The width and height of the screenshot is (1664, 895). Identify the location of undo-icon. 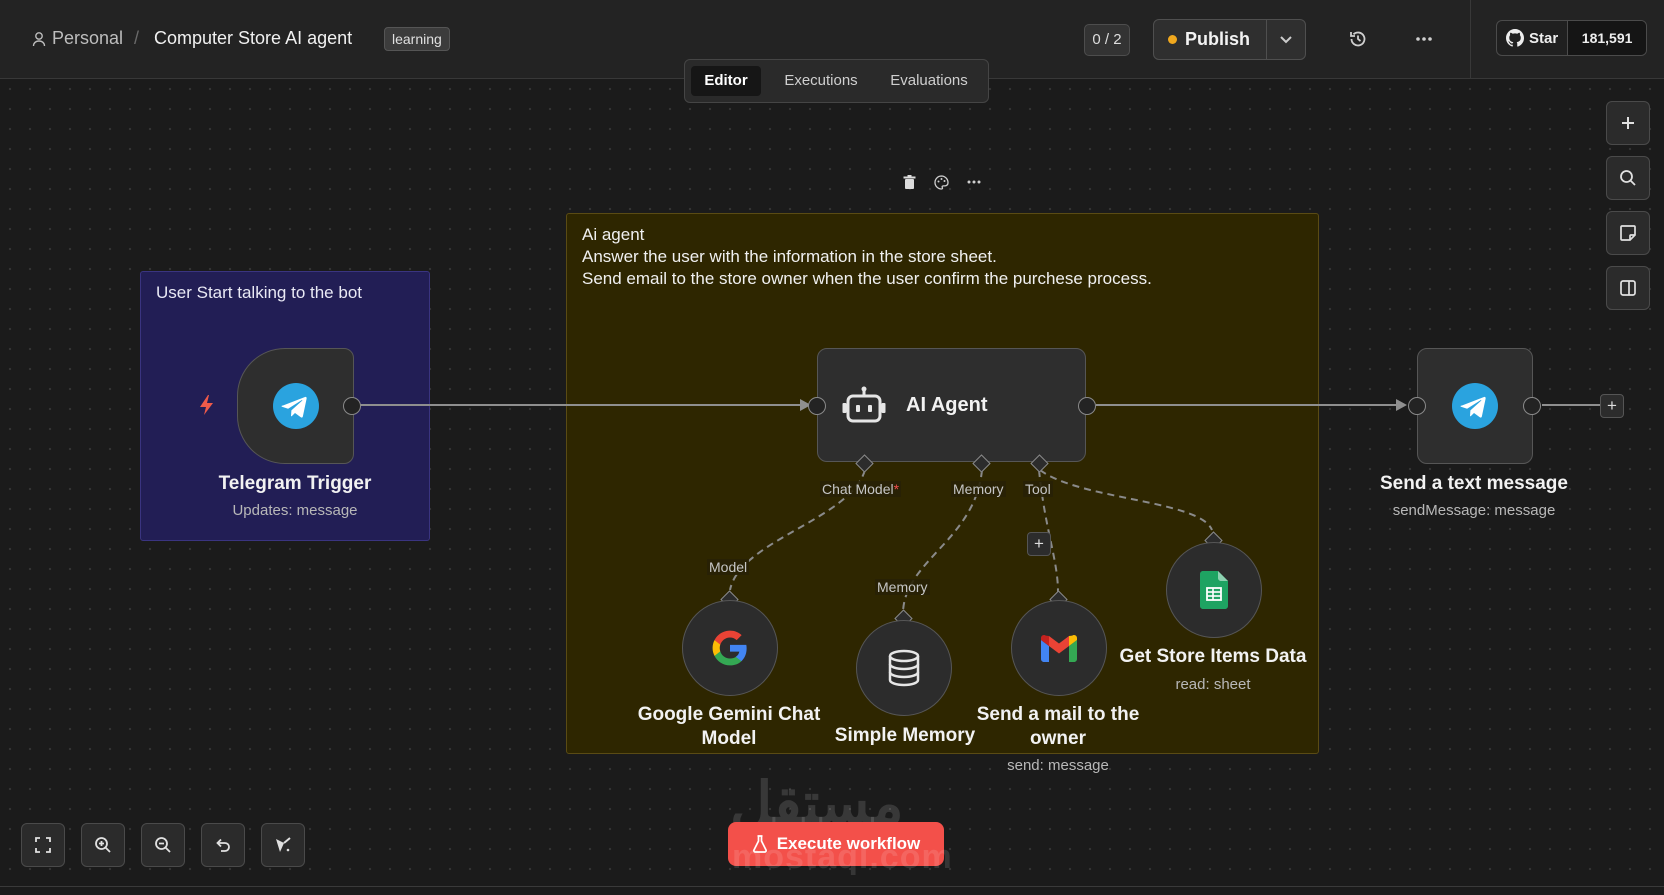
(223, 845).